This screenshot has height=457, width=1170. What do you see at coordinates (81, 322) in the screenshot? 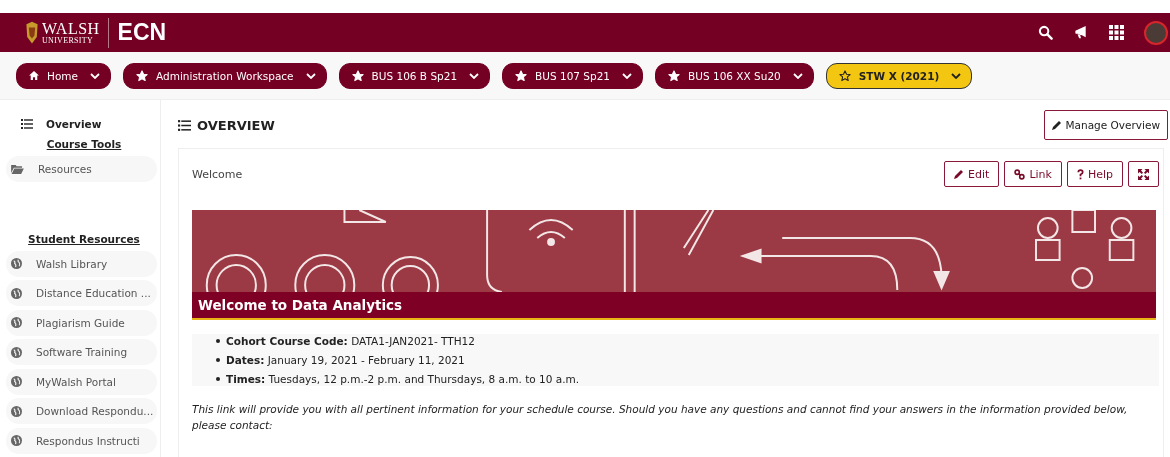
I see `sidebar-item: Plagiarism Guide` at bounding box center [81, 322].